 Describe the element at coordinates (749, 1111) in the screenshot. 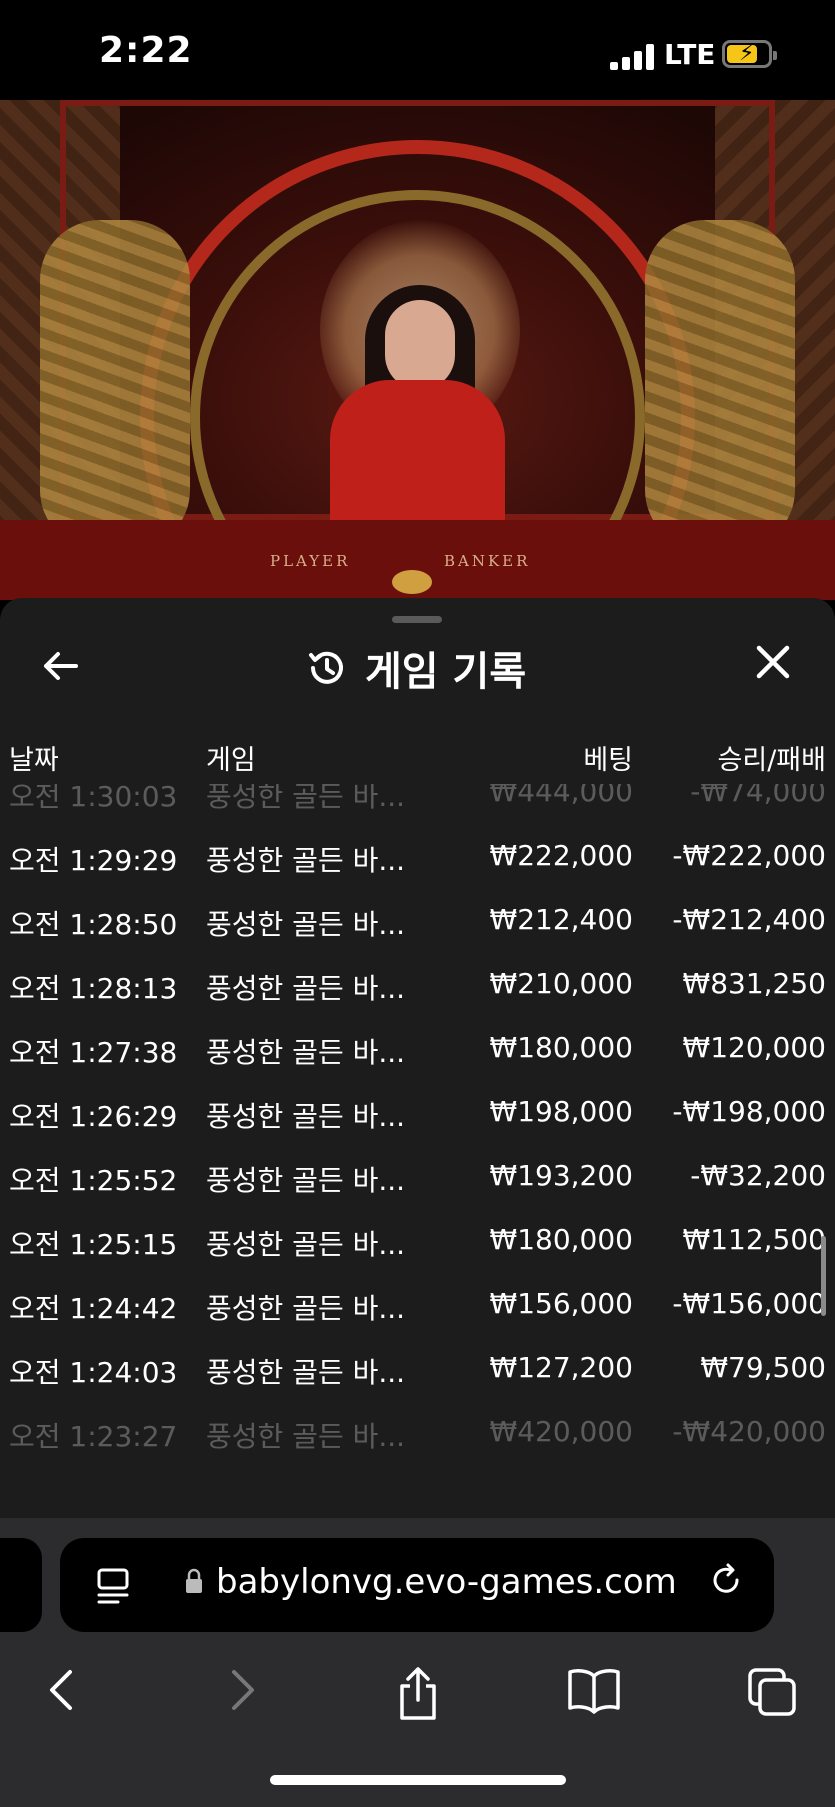

I see `history-result: -₩198,000` at that location.